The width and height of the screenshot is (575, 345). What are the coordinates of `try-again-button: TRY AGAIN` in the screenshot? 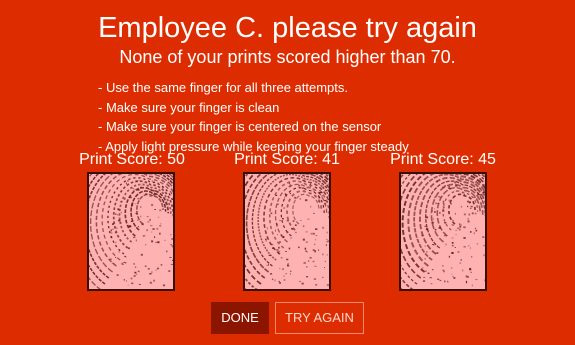 It's located at (319, 318).